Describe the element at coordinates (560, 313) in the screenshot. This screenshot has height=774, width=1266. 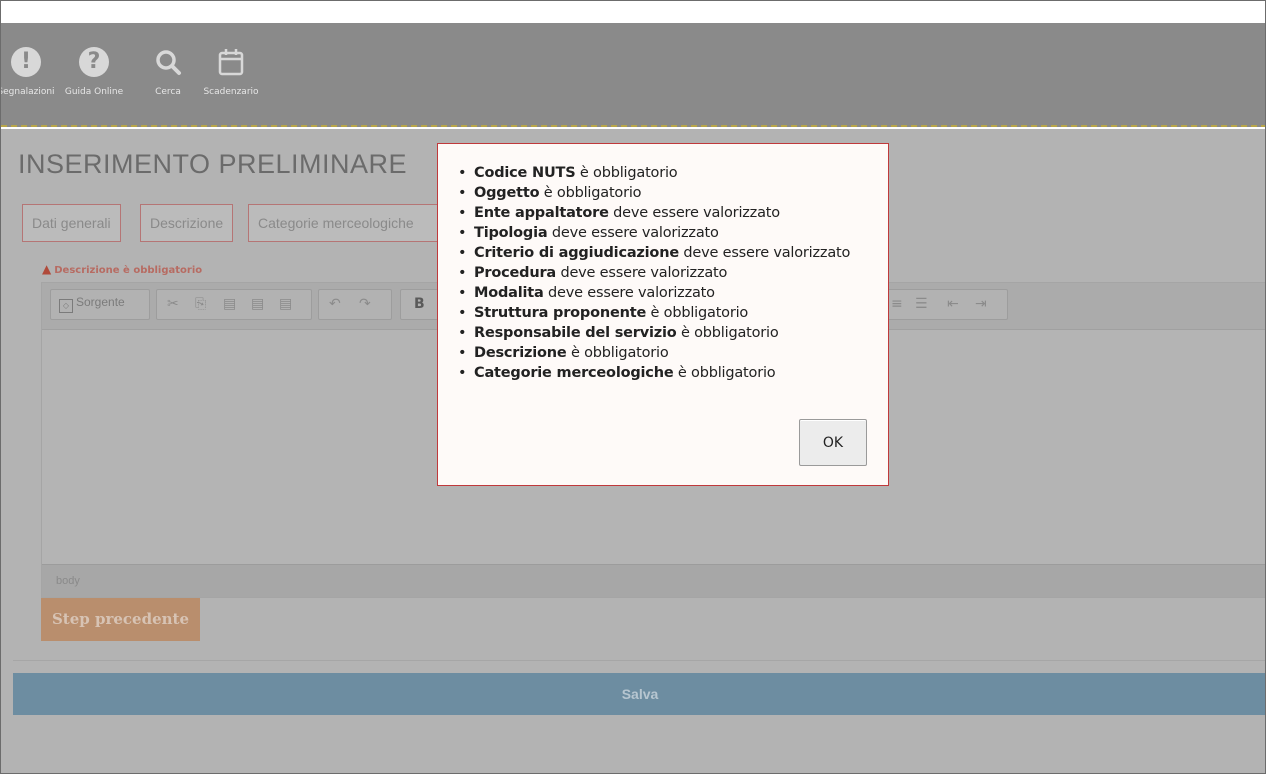
I see `error-field-name: Struttura proponente` at that location.